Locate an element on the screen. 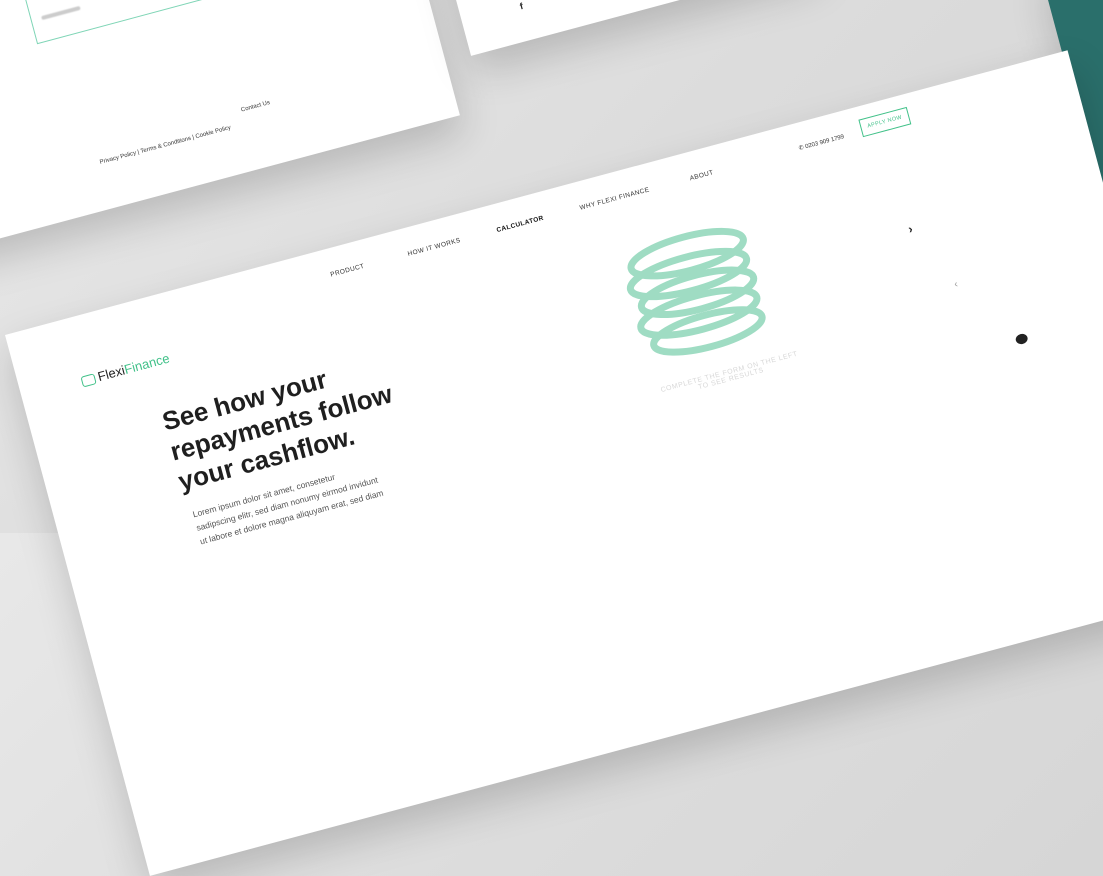 This screenshot has width=1103, height=876. coil-illustration is located at coordinates (696, 291).